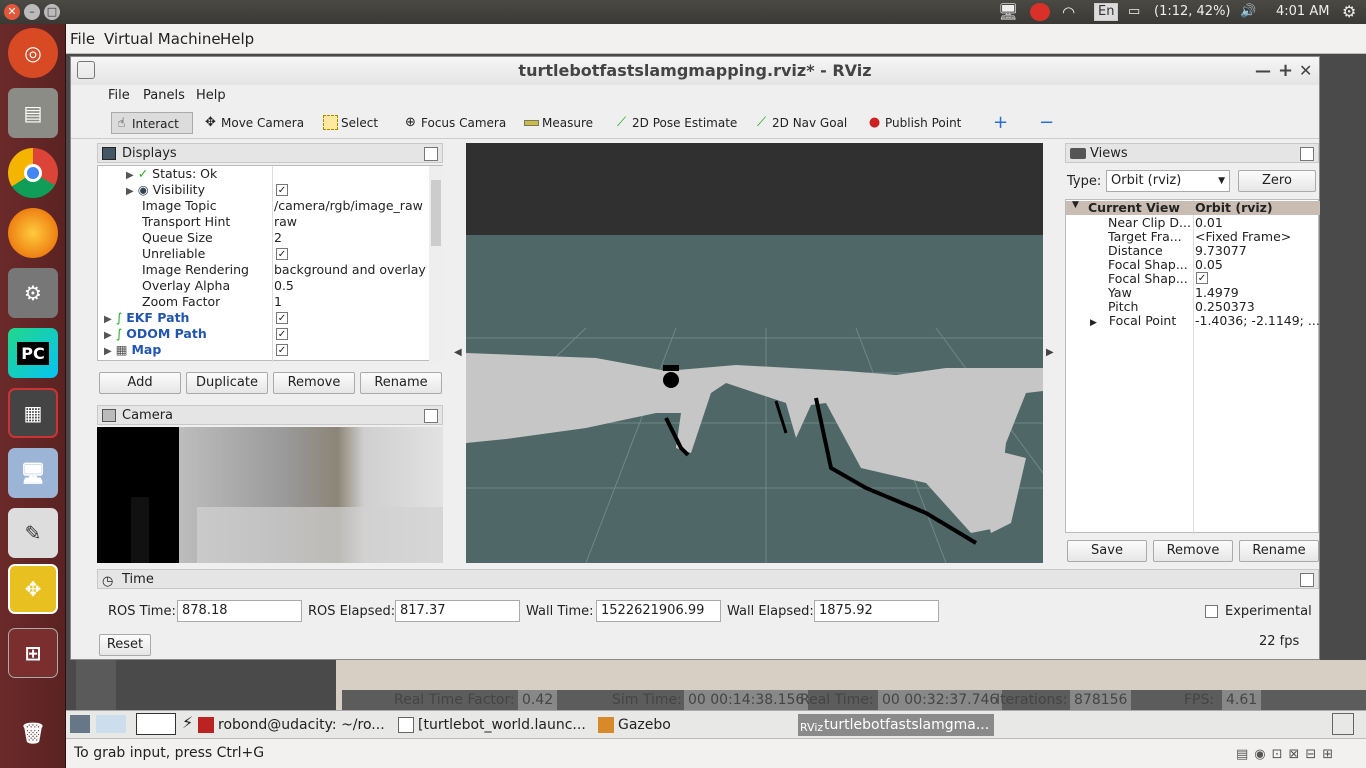  I want to click on ros-elapsed-field: 817.37, so click(457, 611).